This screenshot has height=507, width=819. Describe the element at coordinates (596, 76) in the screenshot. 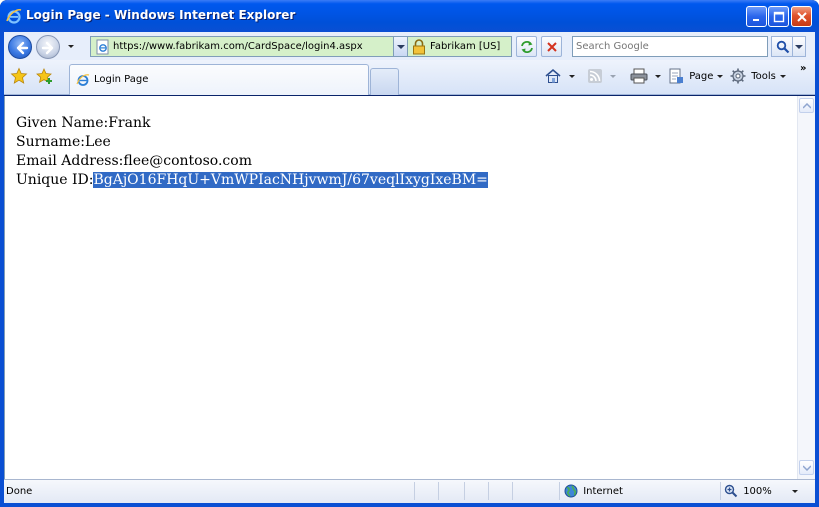

I see `feeds-icon` at that location.